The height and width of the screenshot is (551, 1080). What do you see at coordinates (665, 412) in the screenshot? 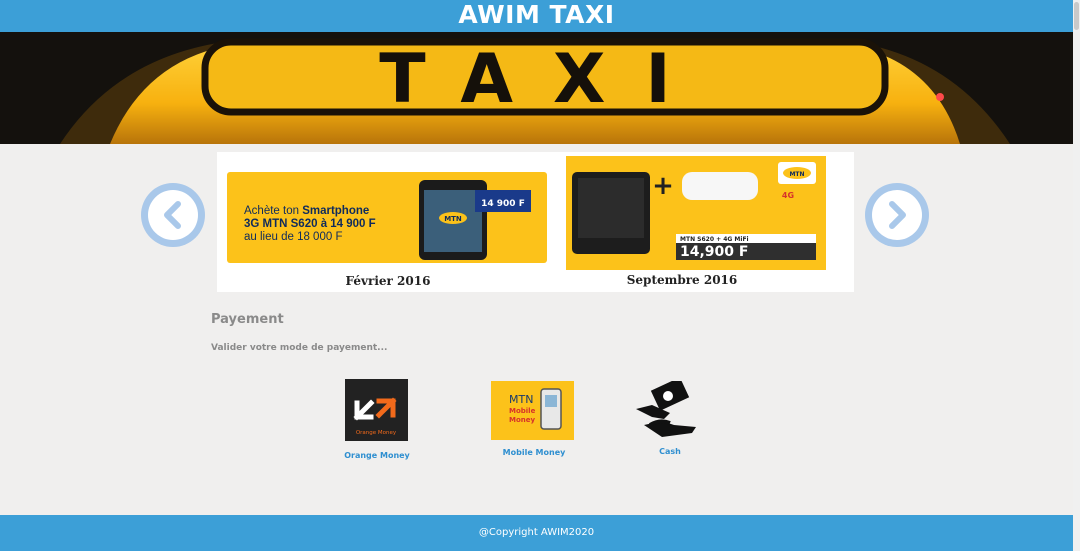
I see `hand-cash-icon` at bounding box center [665, 412].